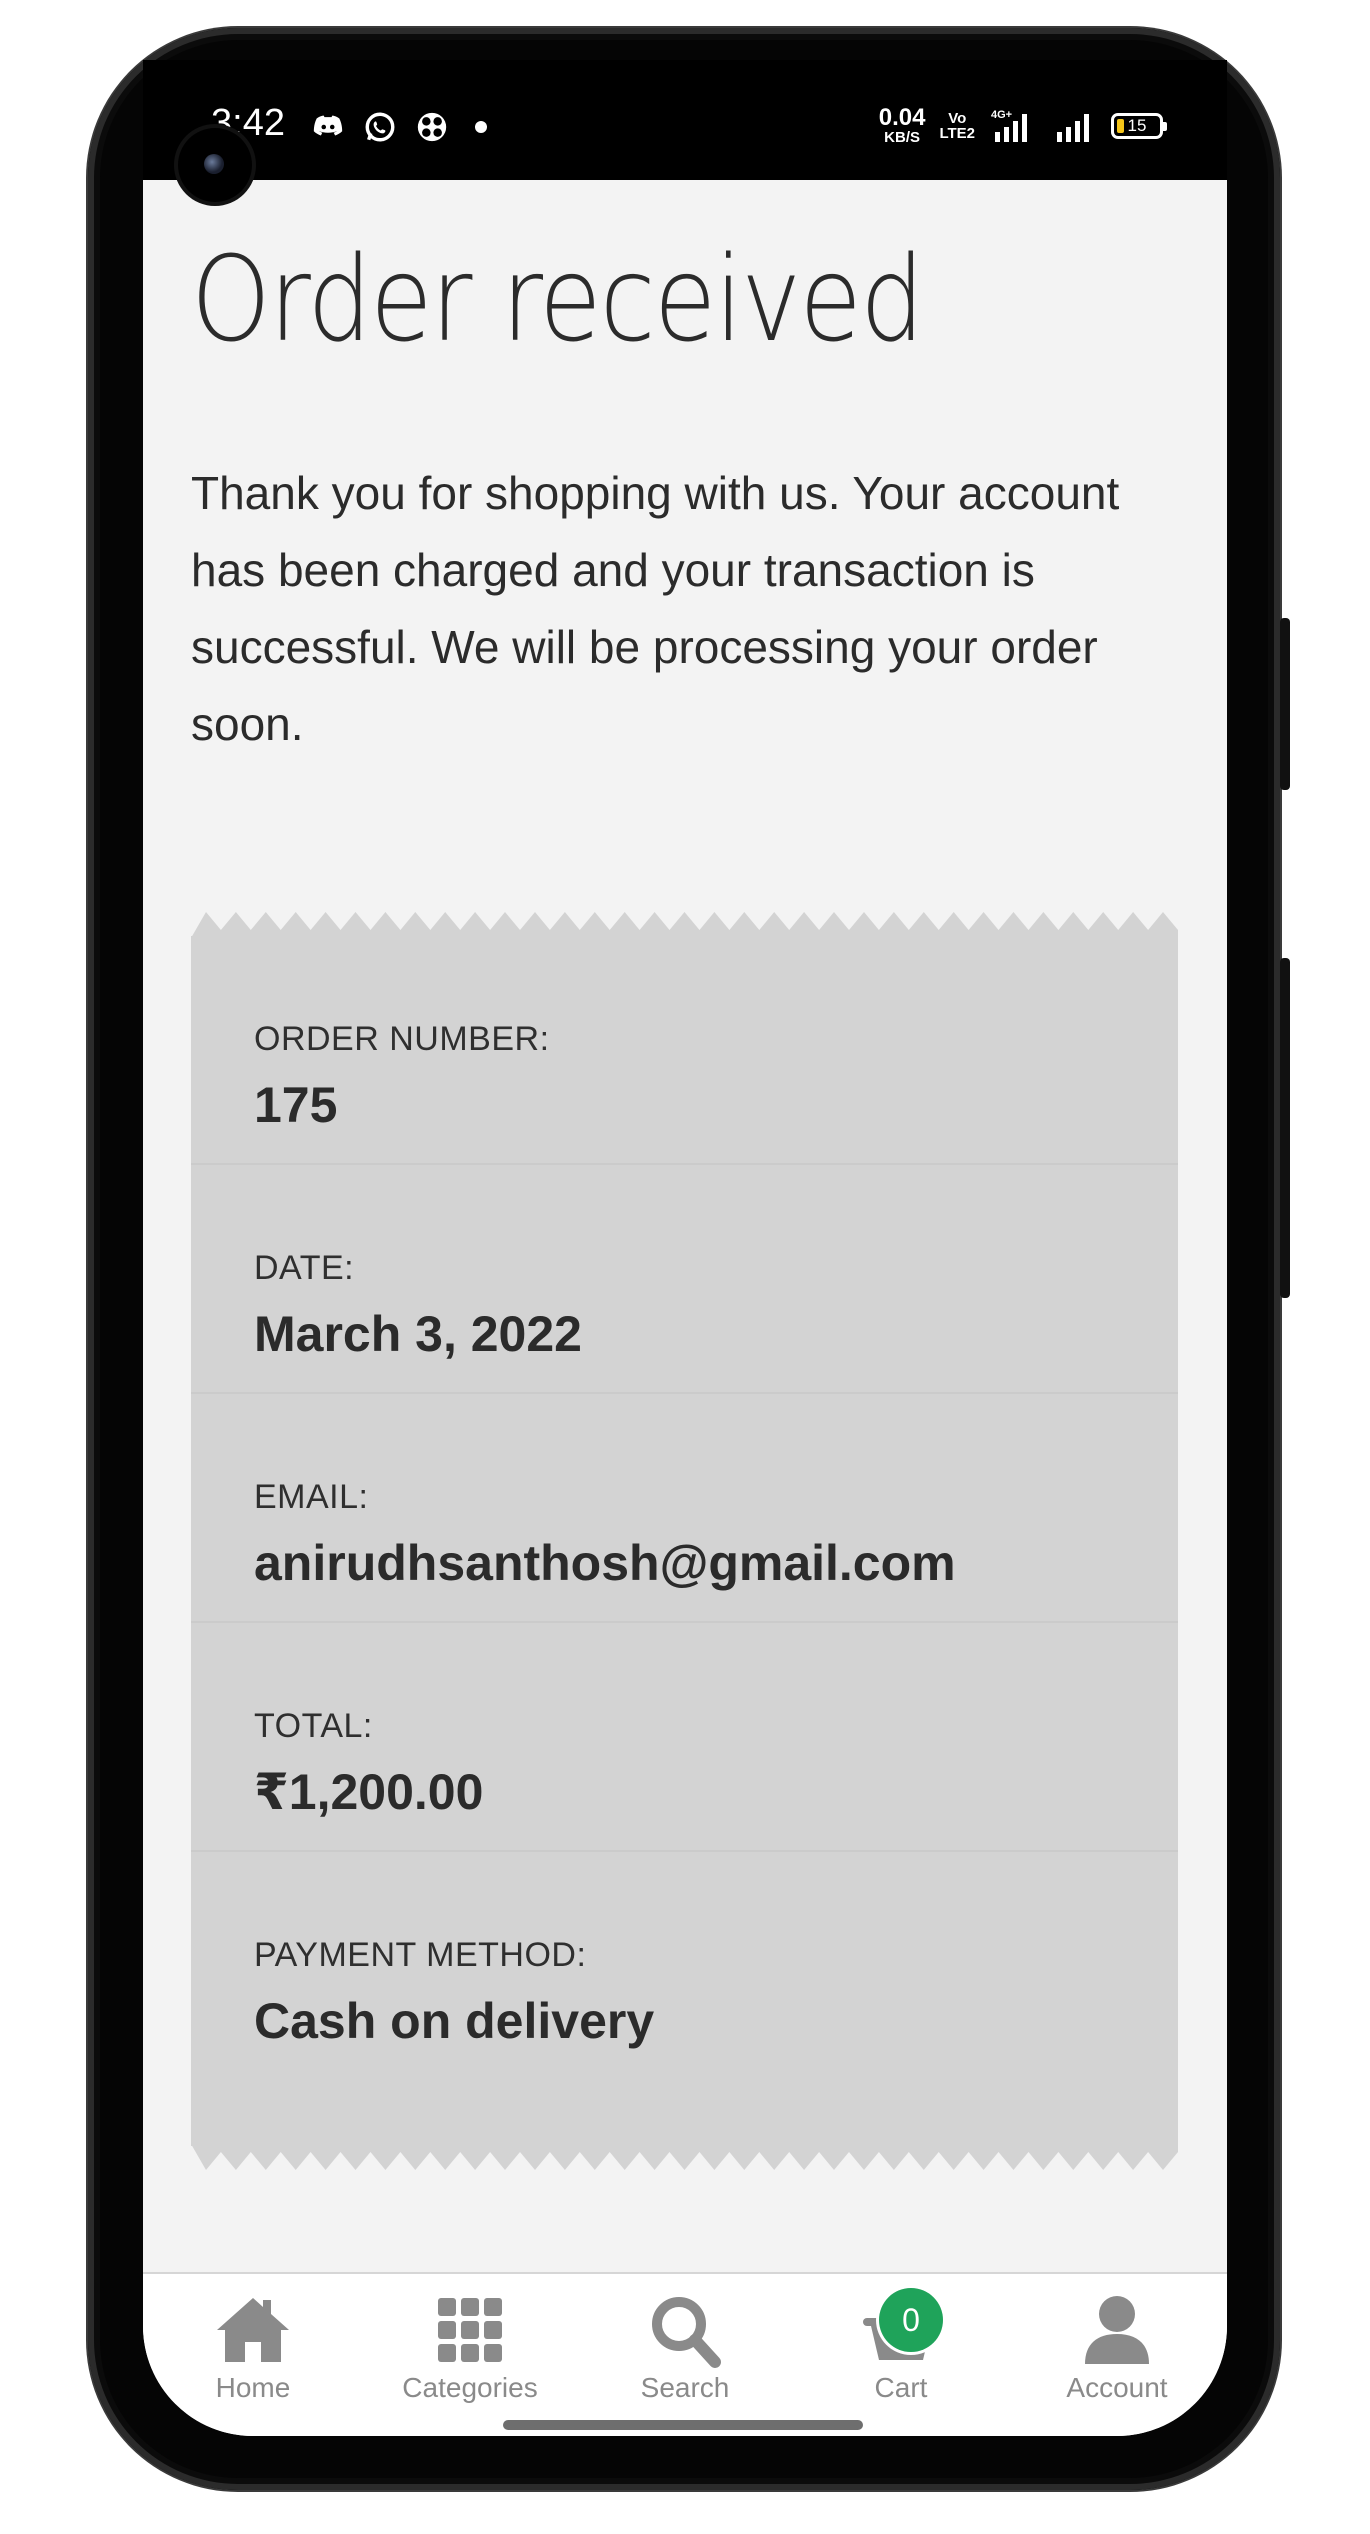  Describe the element at coordinates (399, 127) in the screenshot. I see `notification-icons` at that location.